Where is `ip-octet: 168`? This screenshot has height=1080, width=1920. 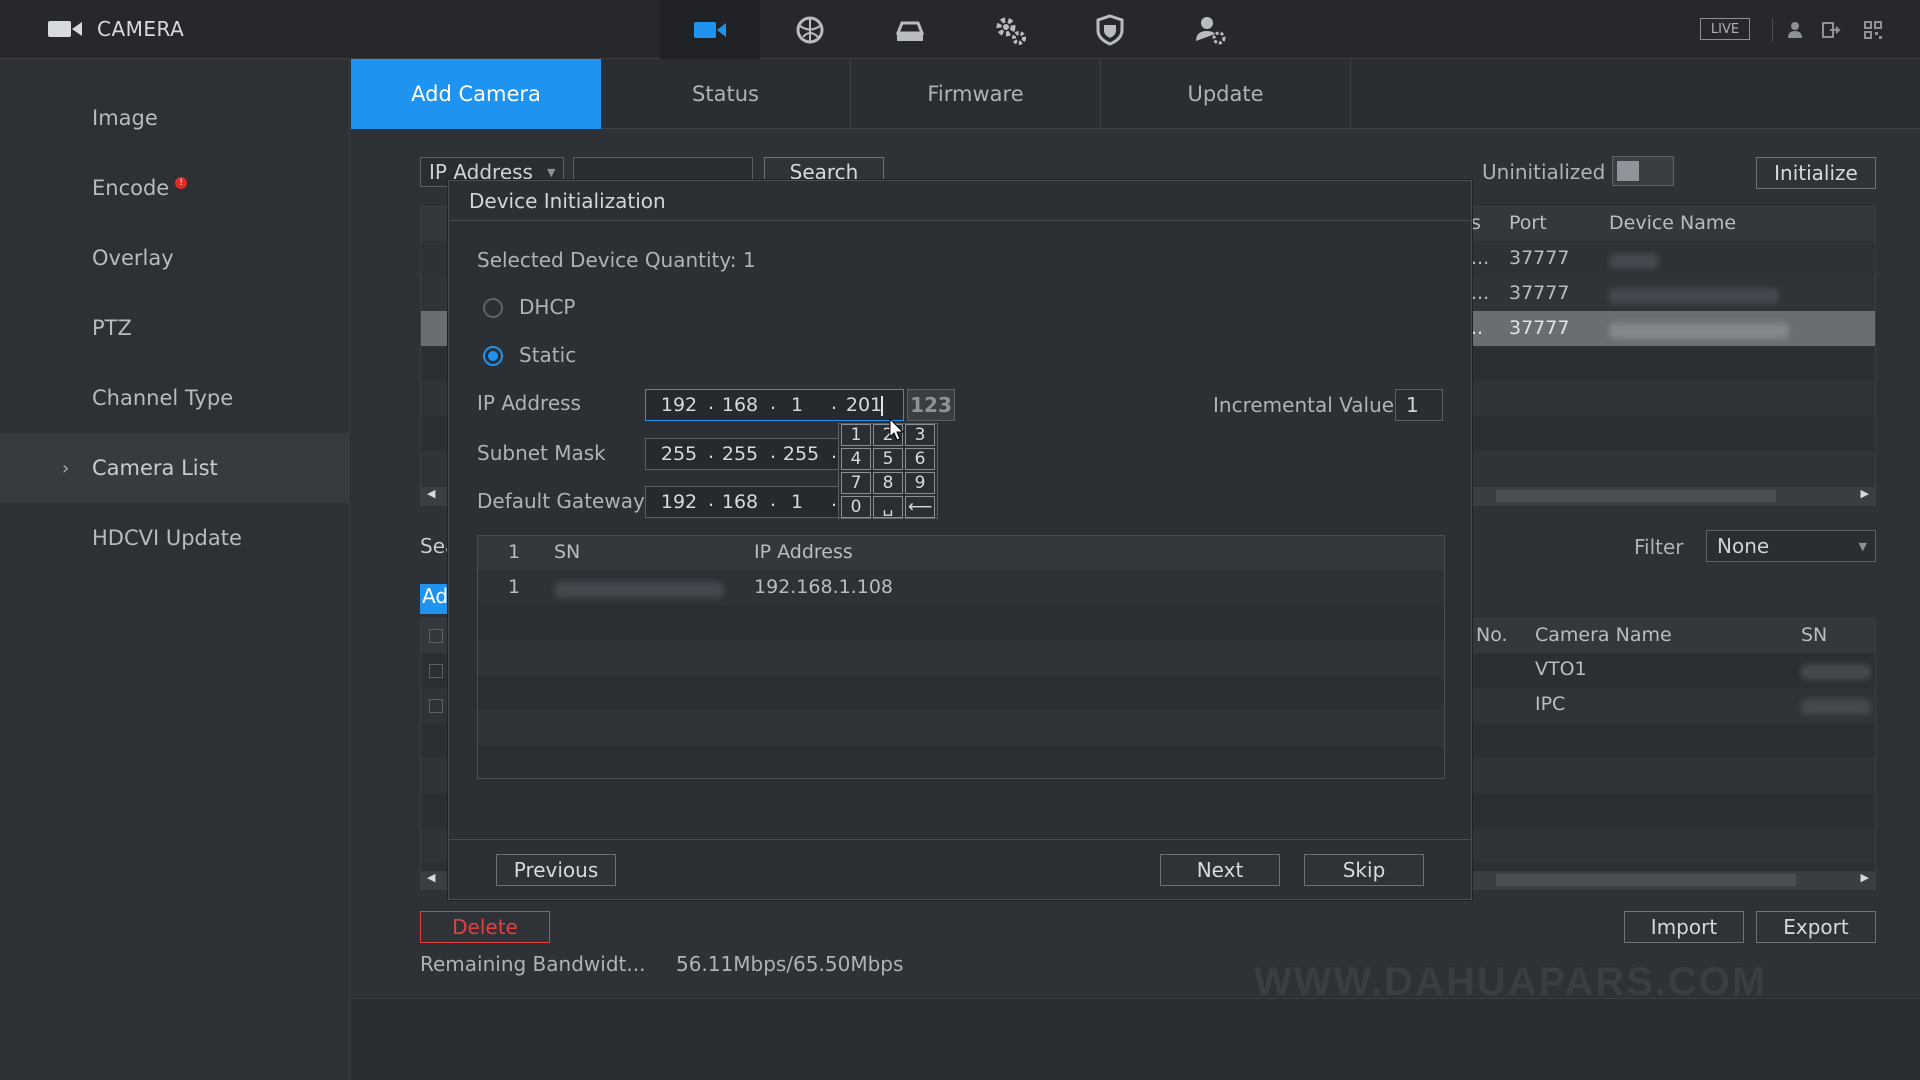 ip-octet: 168 is located at coordinates (740, 405).